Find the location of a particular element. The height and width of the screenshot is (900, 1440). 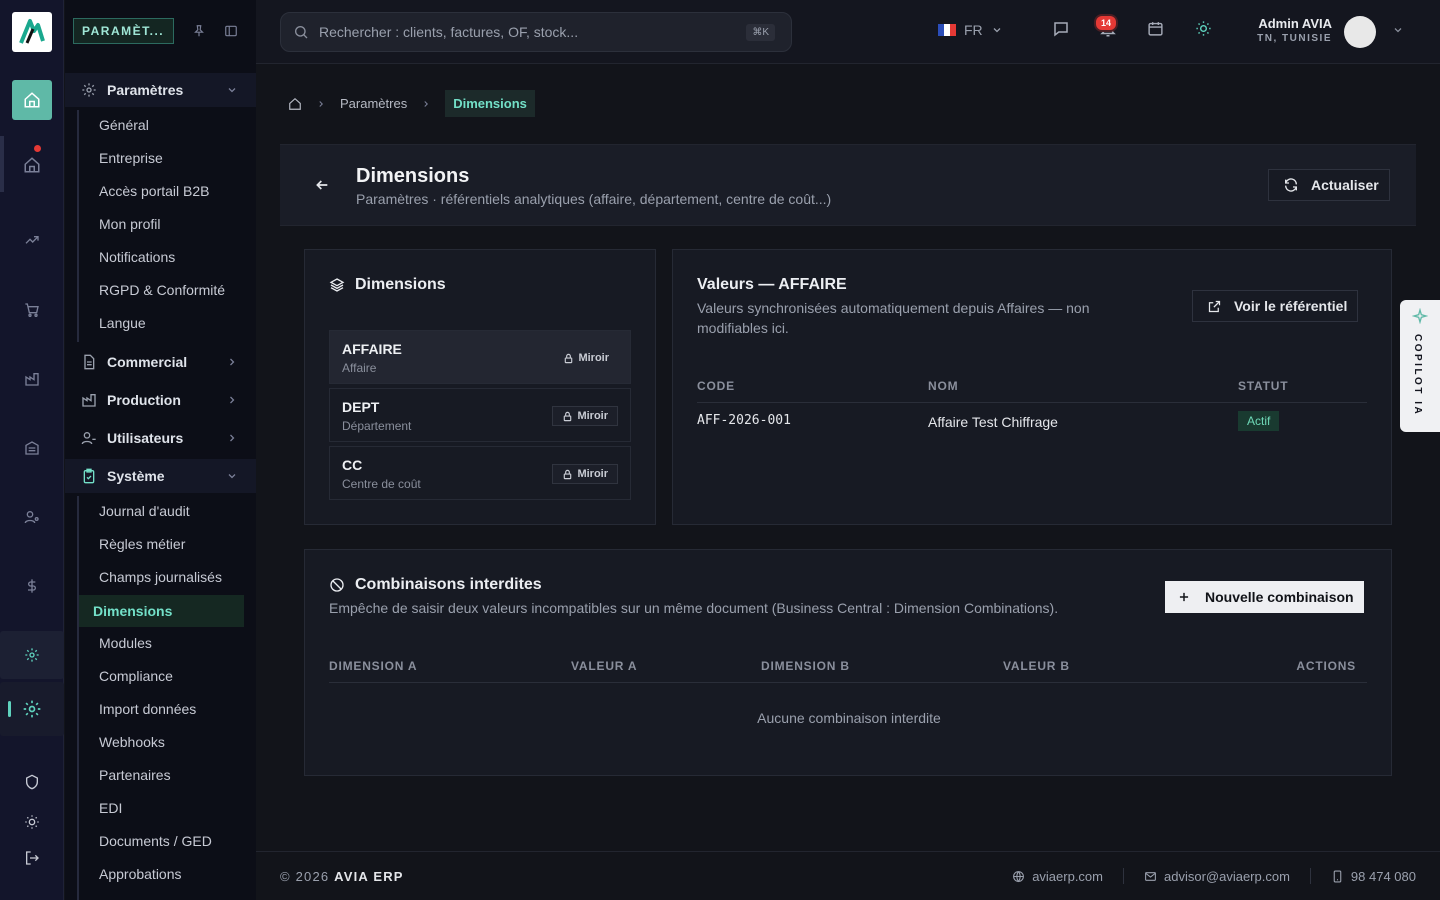

rail-production-button is located at coordinates (32, 379).